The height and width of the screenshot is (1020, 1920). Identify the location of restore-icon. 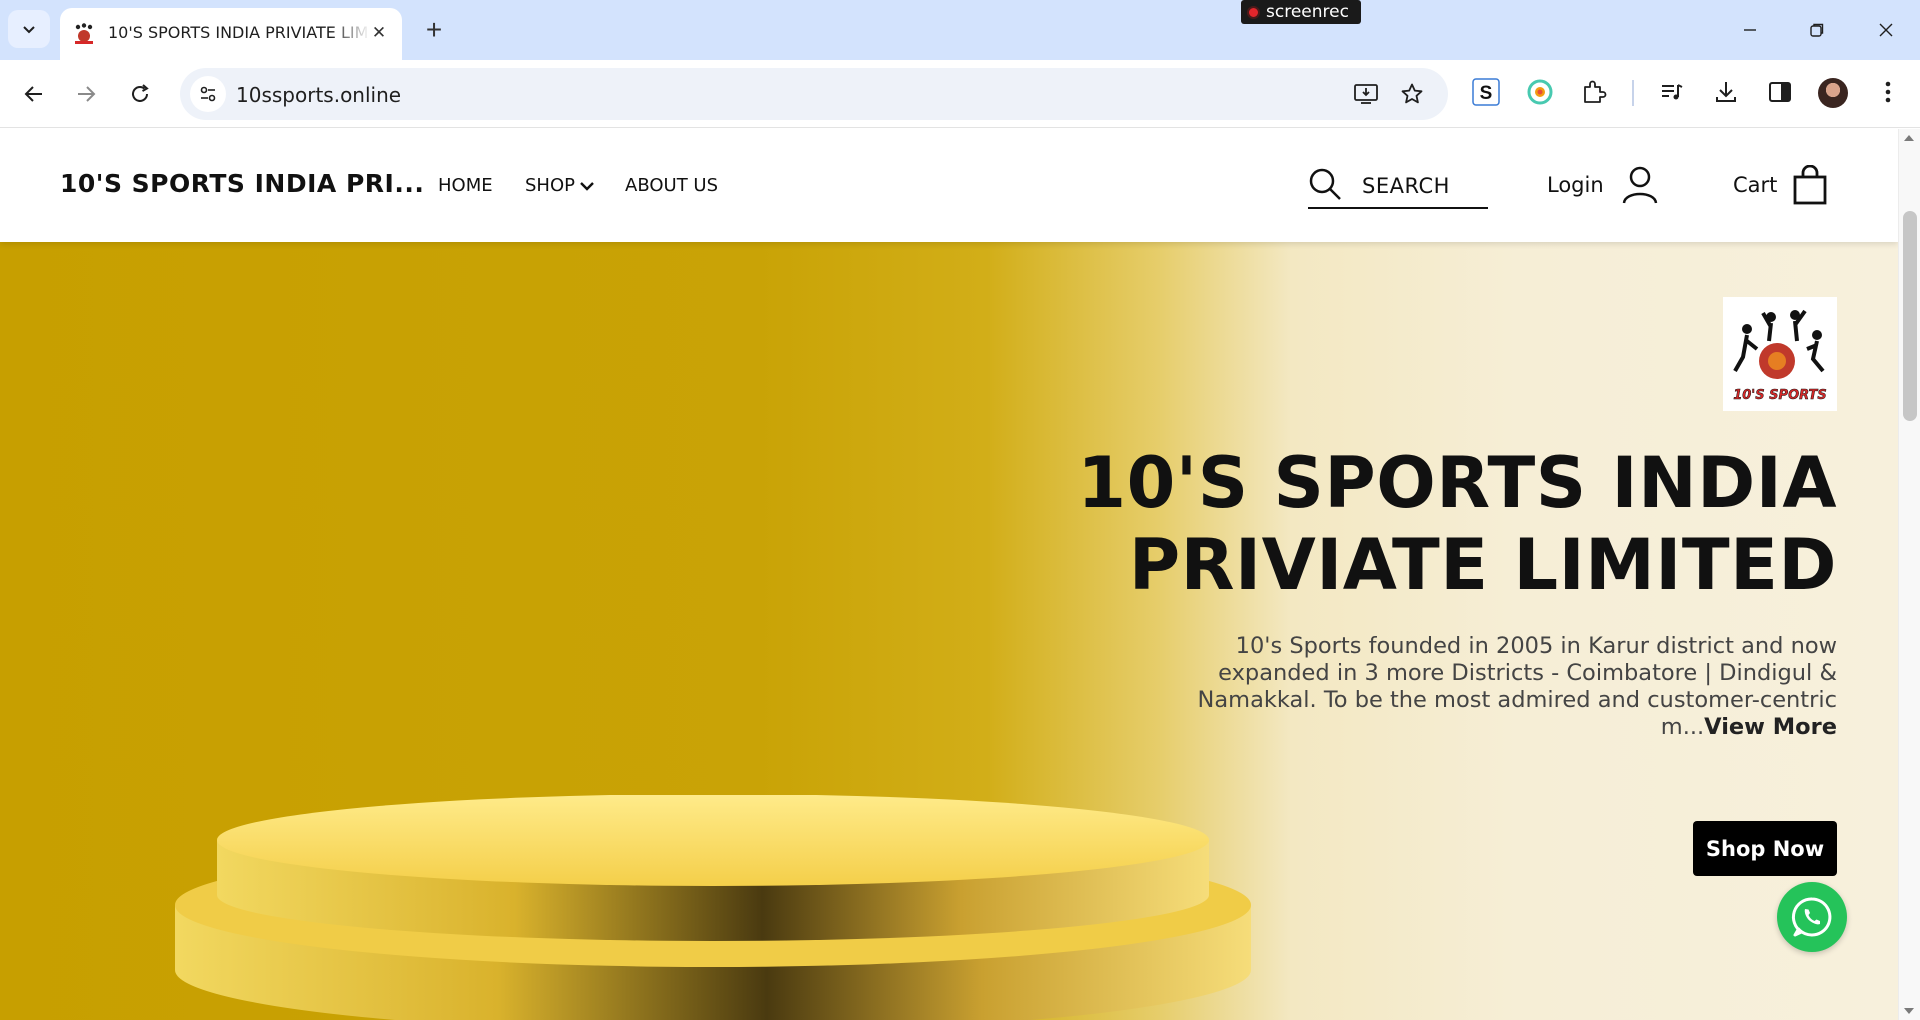
(1817, 30).